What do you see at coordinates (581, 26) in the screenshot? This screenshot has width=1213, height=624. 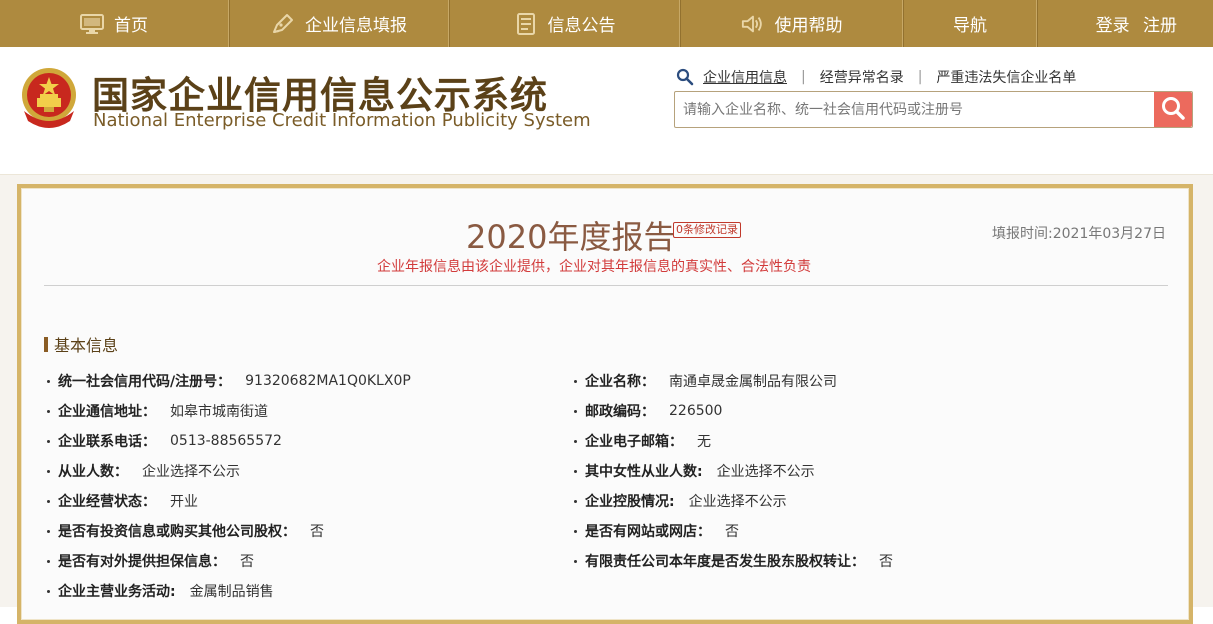 I see `nav-item-label: 信息公告` at bounding box center [581, 26].